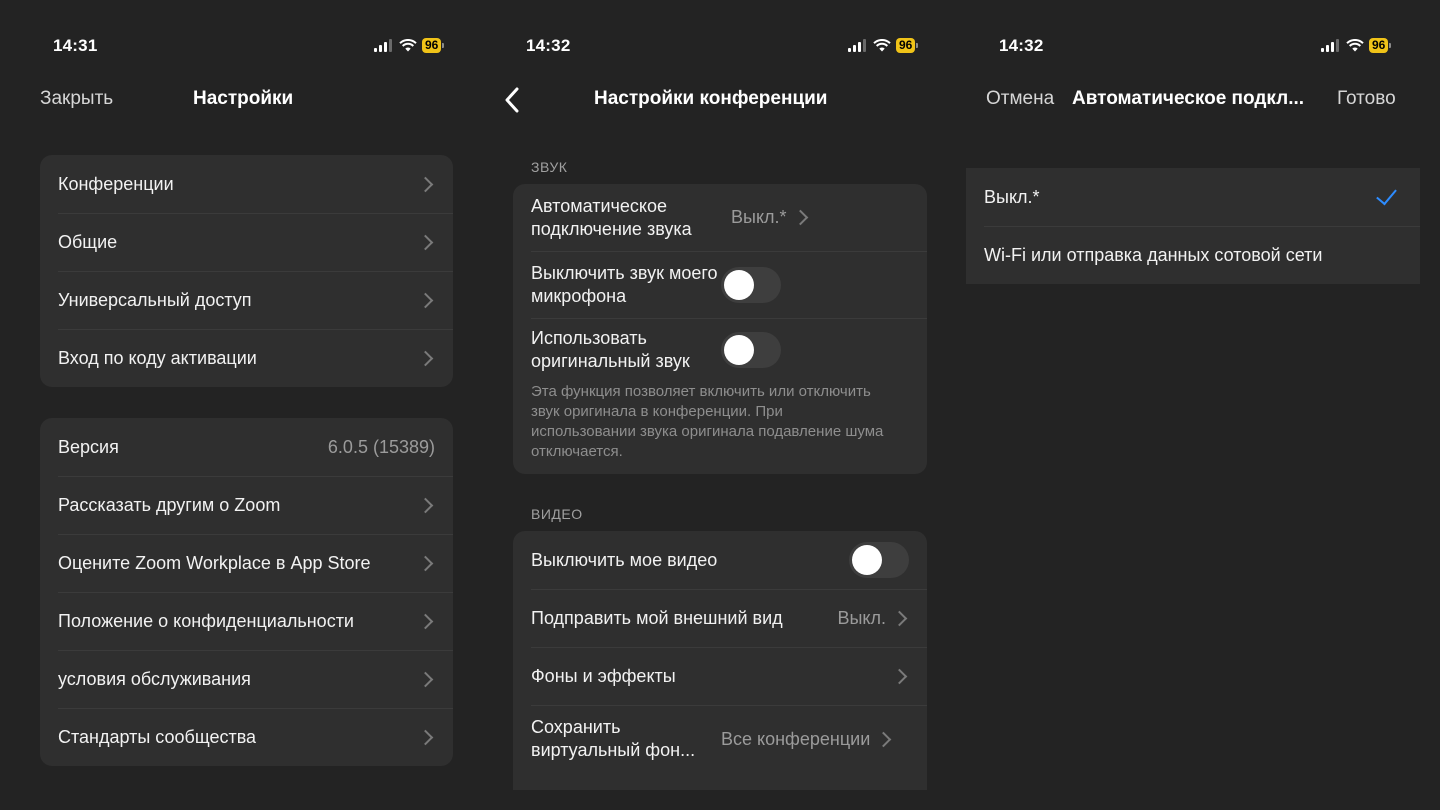  Describe the element at coordinates (169, 504) in the screenshot. I see `settings-item-label: Рассказать другим о Zoom` at that location.